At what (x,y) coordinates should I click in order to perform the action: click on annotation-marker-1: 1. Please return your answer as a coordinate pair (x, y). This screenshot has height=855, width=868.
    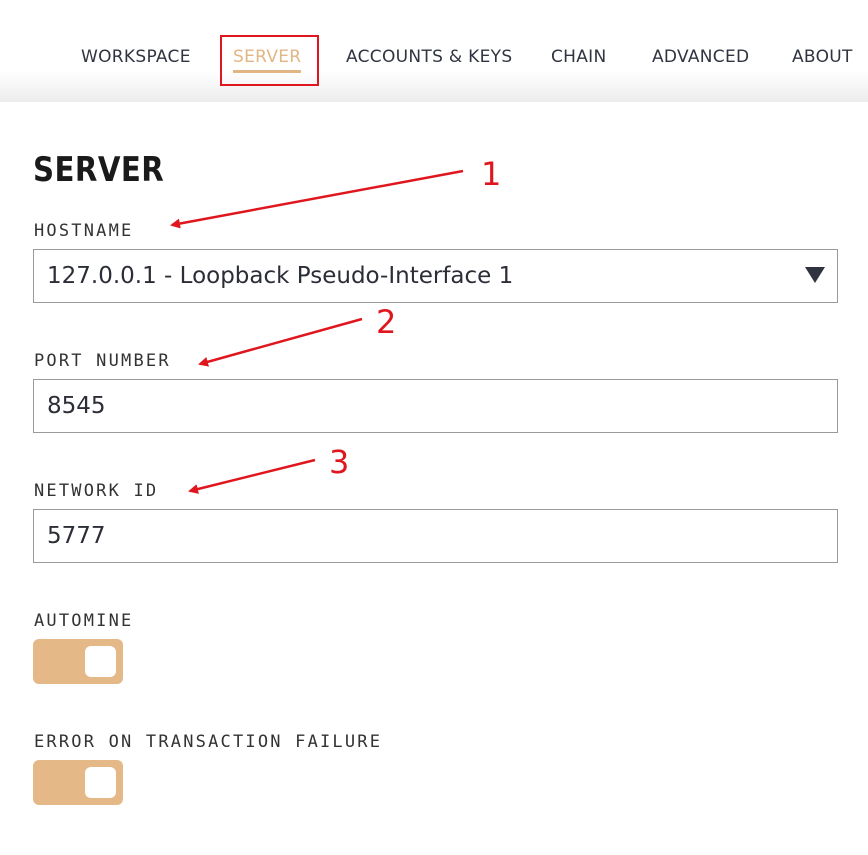
    Looking at the image, I should click on (491, 174).